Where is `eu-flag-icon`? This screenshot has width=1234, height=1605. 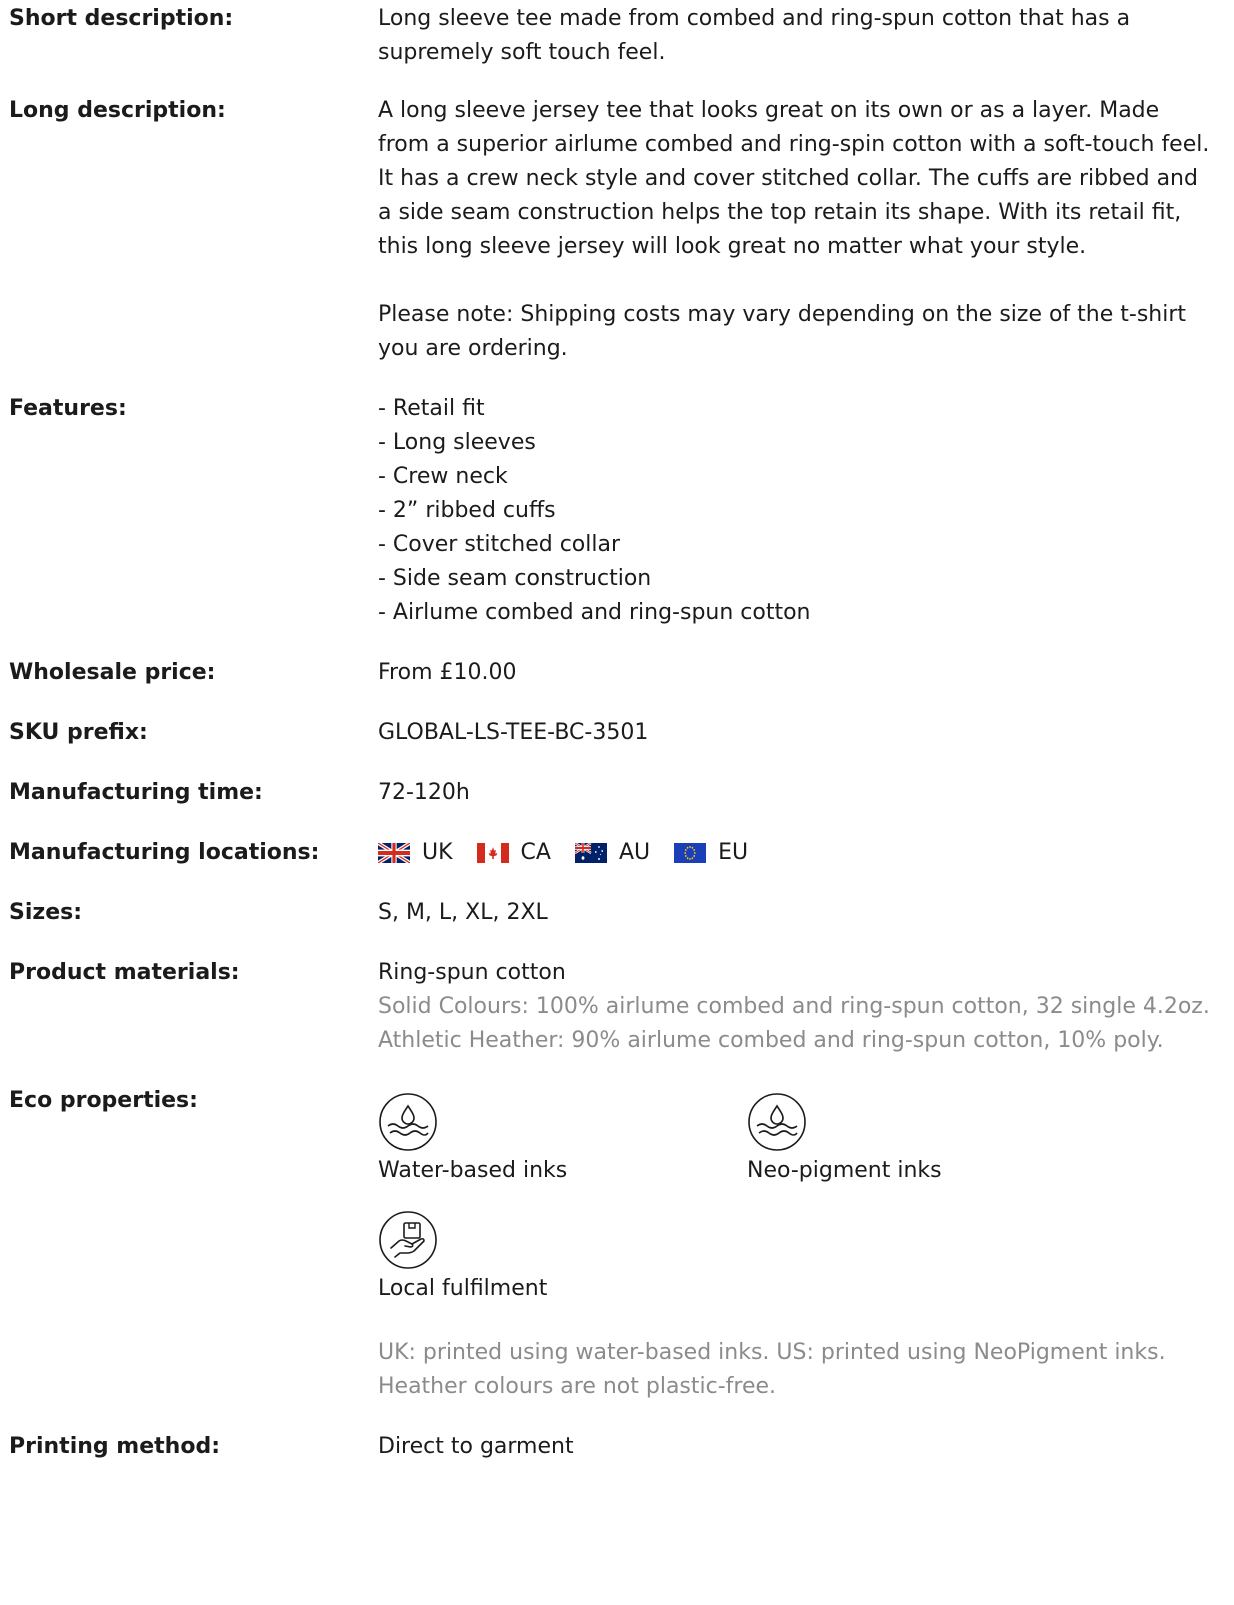
eu-flag-icon is located at coordinates (690, 853).